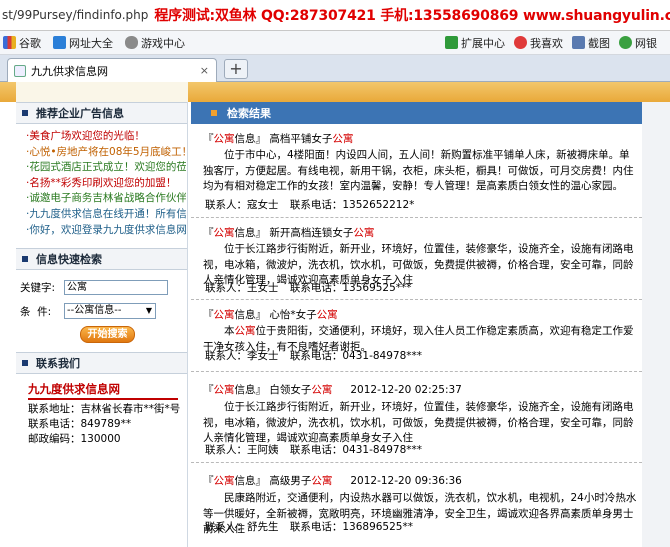 The width and height of the screenshot is (670, 547). Describe the element at coordinates (9, 42) in the screenshot. I see `google-icon` at that location.